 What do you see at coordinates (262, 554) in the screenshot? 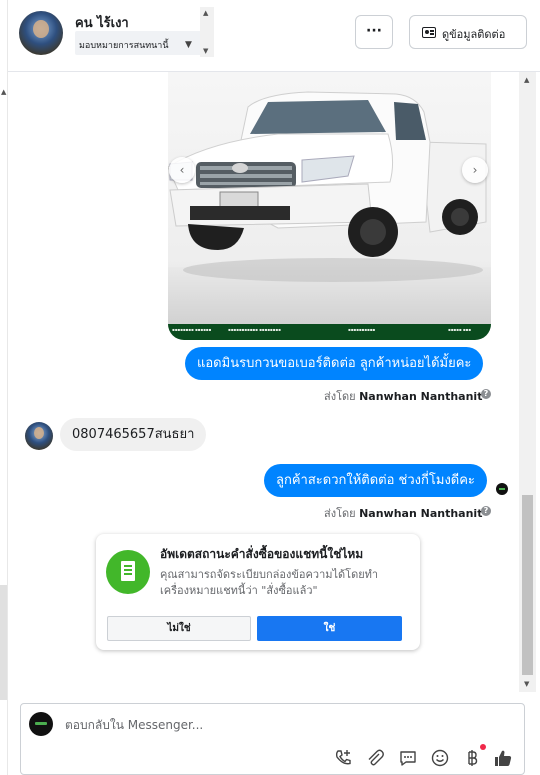
I see `order-prompt-title: อัพเดตสถานะคำสั่งซื้อของแชทนี้ใช่ไหม` at bounding box center [262, 554].